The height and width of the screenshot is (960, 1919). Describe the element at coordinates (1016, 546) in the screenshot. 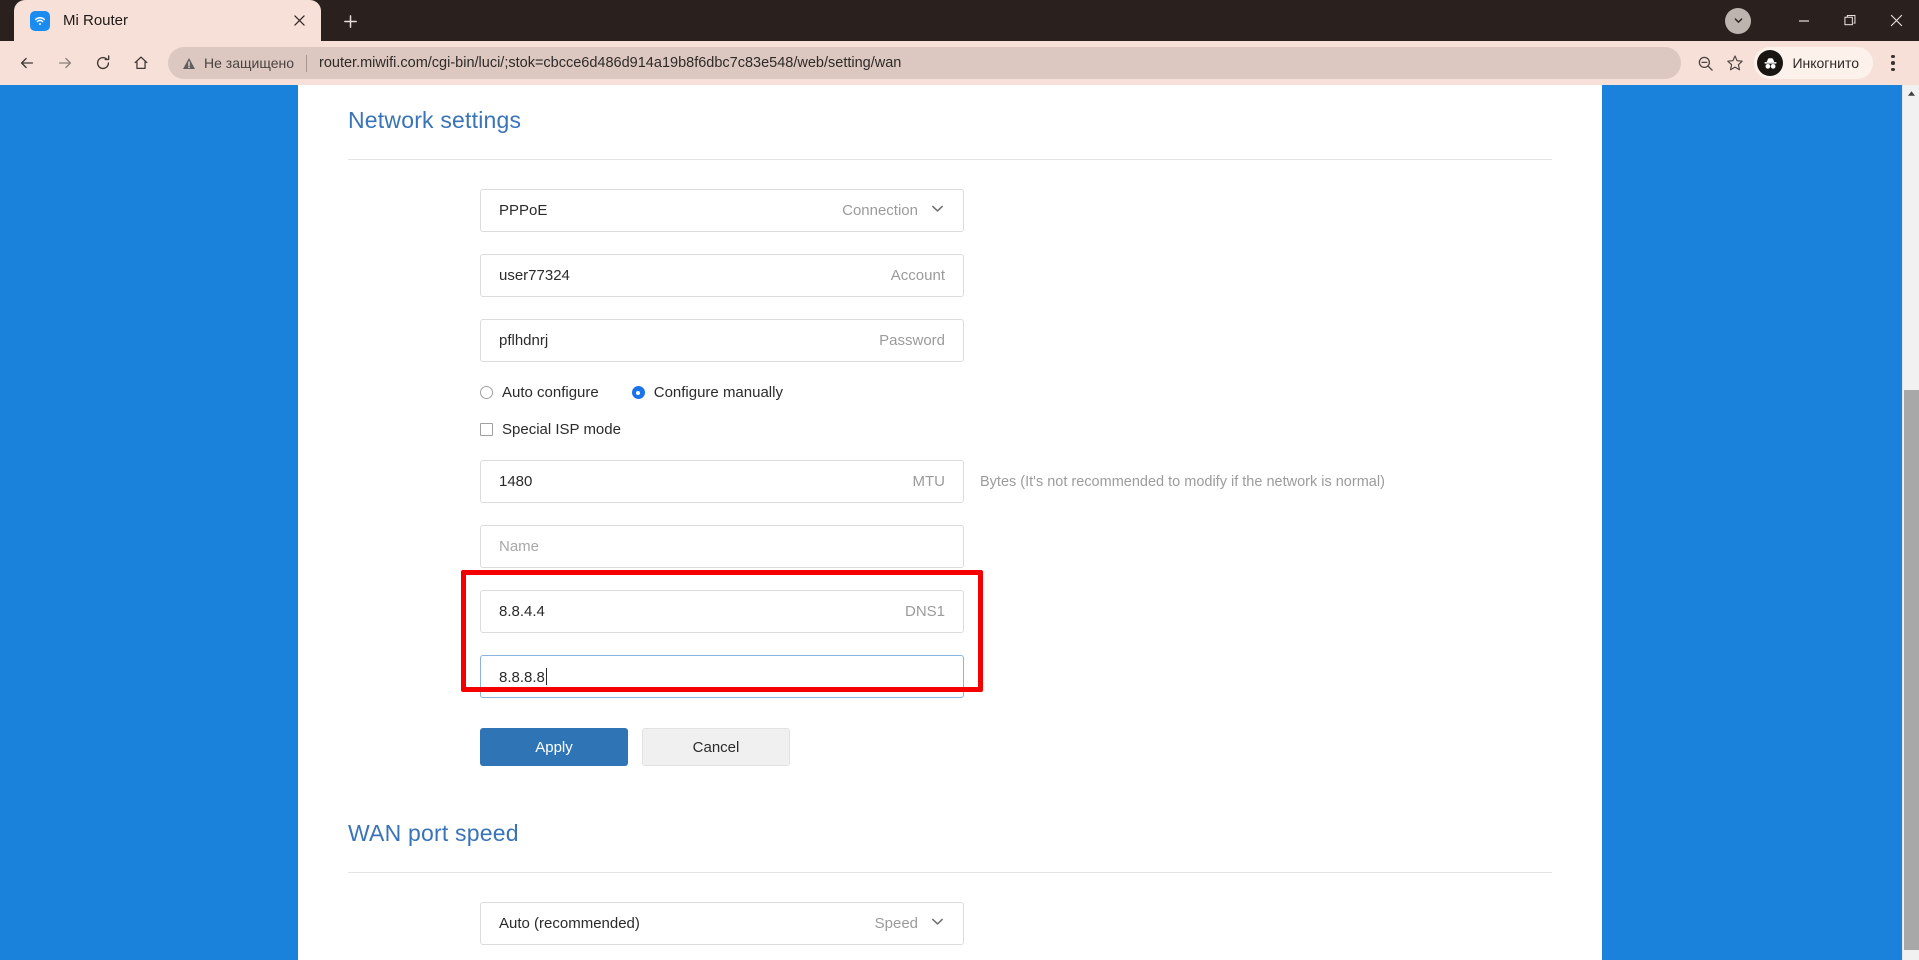

I see `name-row: Name` at that location.